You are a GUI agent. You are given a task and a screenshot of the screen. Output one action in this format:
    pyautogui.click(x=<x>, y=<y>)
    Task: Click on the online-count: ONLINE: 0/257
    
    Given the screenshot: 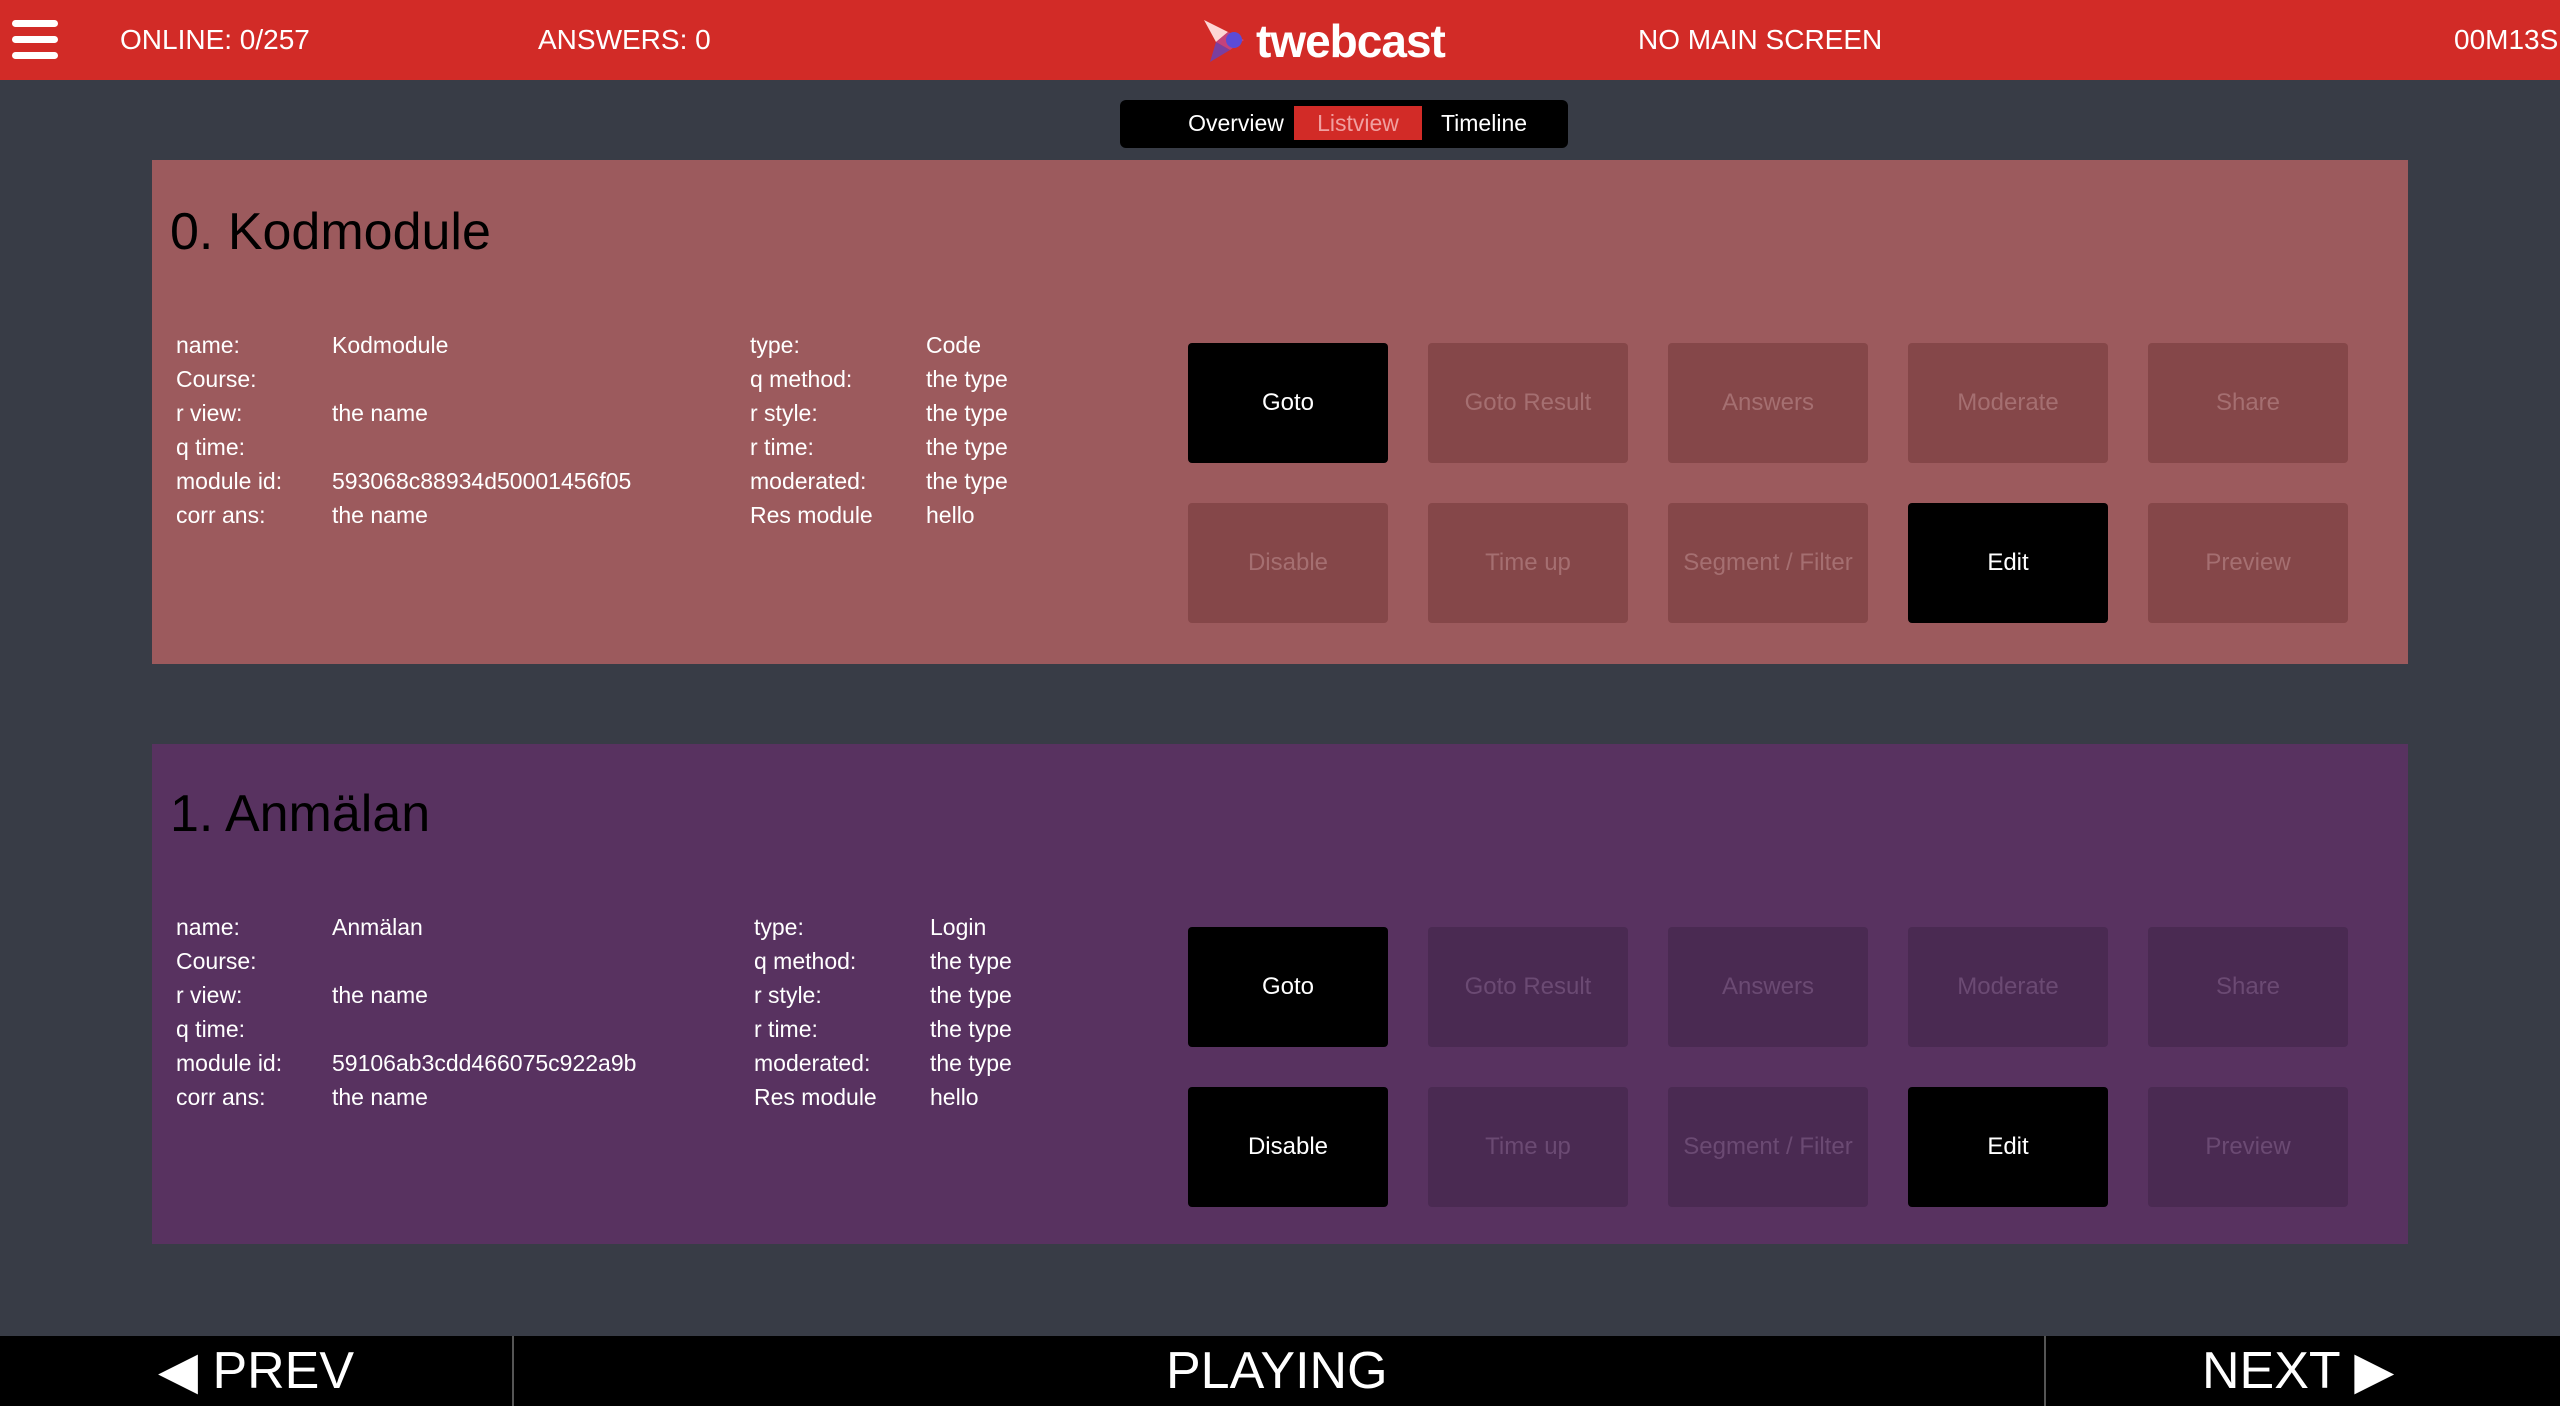 What is the action you would take?
    pyautogui.click(x=215, y=39)
    